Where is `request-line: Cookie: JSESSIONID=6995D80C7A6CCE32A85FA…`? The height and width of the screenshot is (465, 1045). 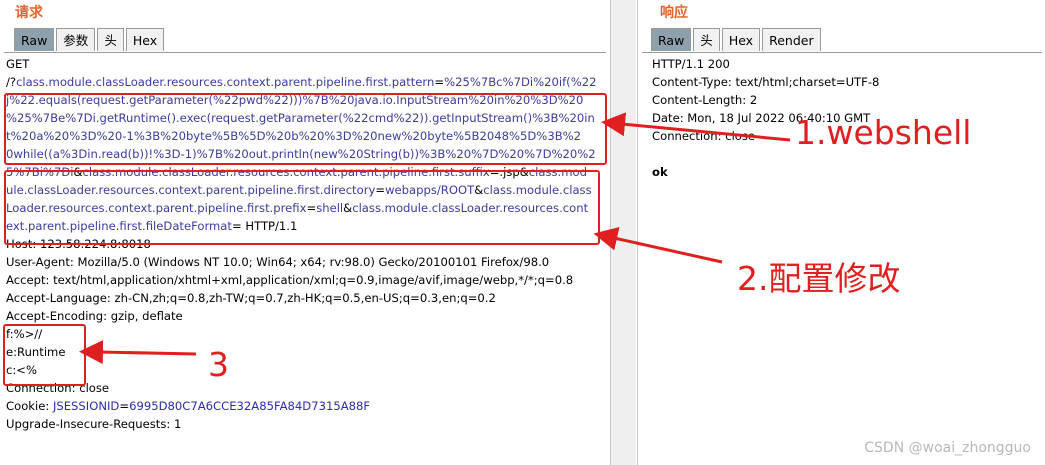 request-line: Cookie: JSESSIONID=6995D80C7A6CCE32A85FA… is located at coordinates (301, 406).